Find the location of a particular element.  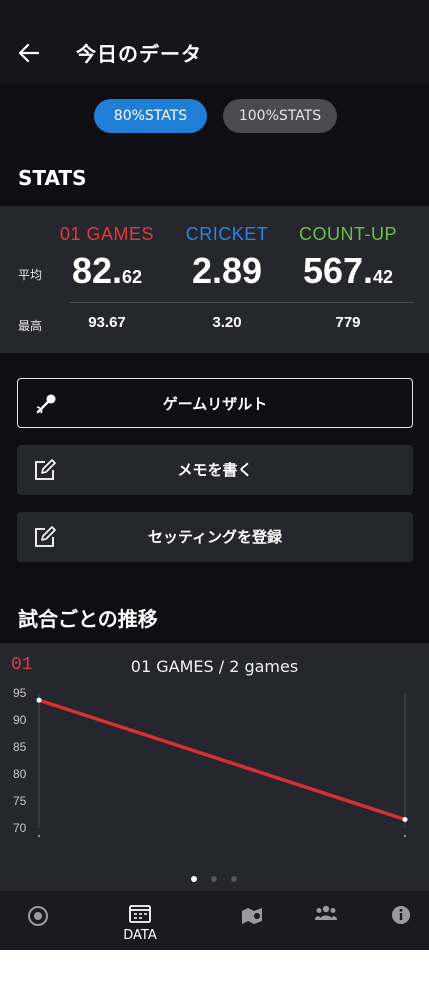

friends-icon is located at coordinates (326, 912).